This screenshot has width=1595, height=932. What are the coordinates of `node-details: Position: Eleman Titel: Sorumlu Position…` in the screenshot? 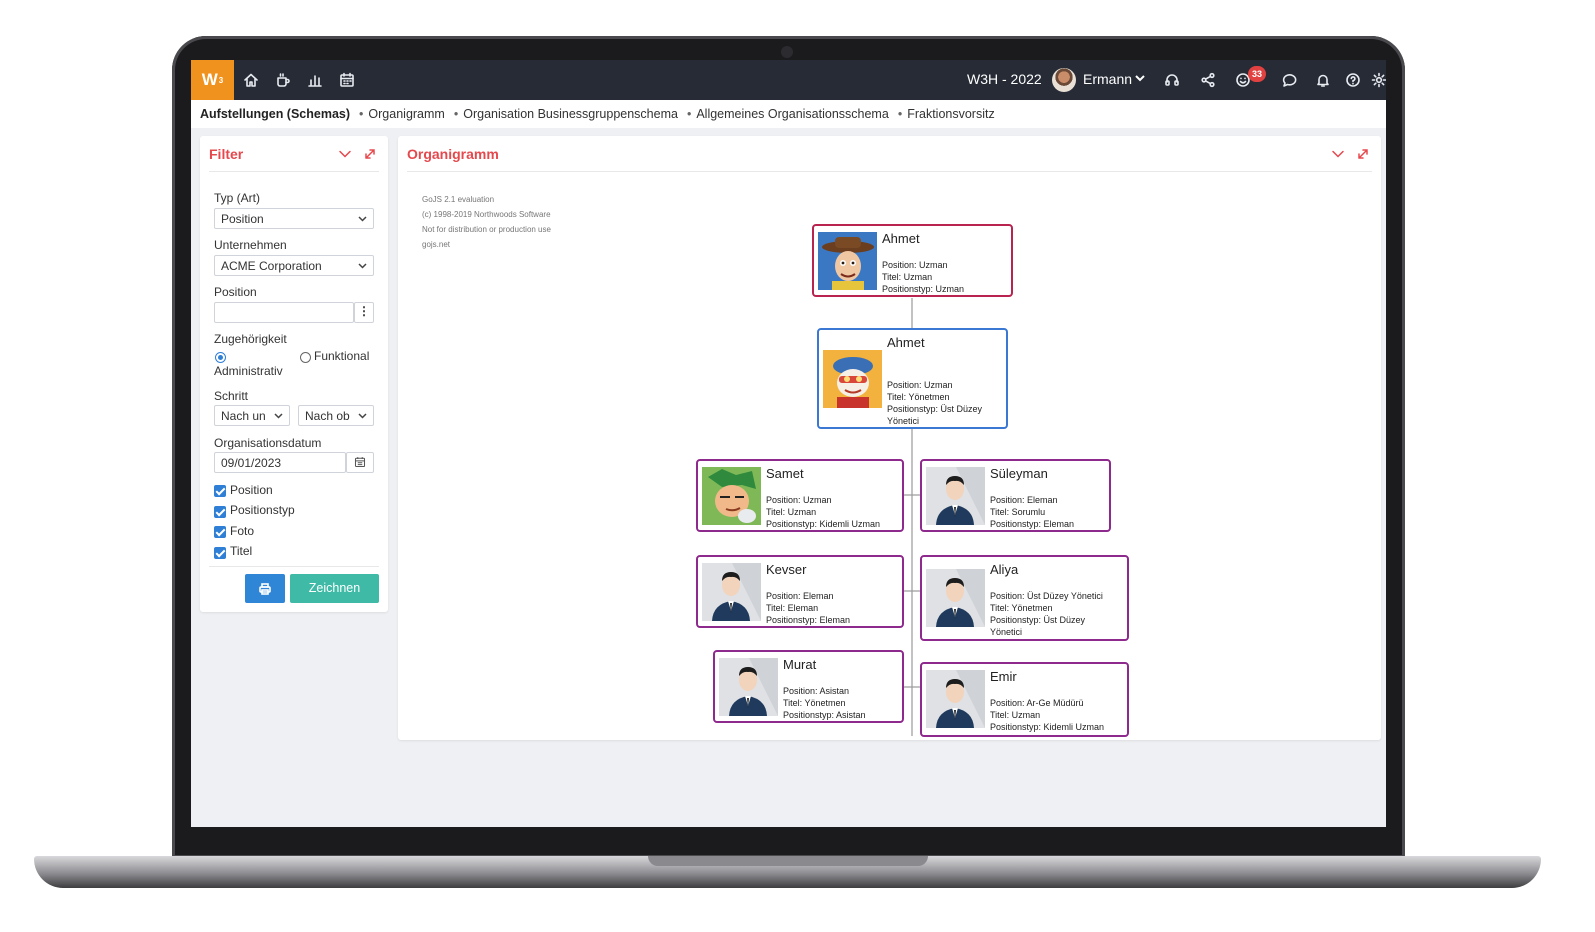 It's located at (1032, 512).